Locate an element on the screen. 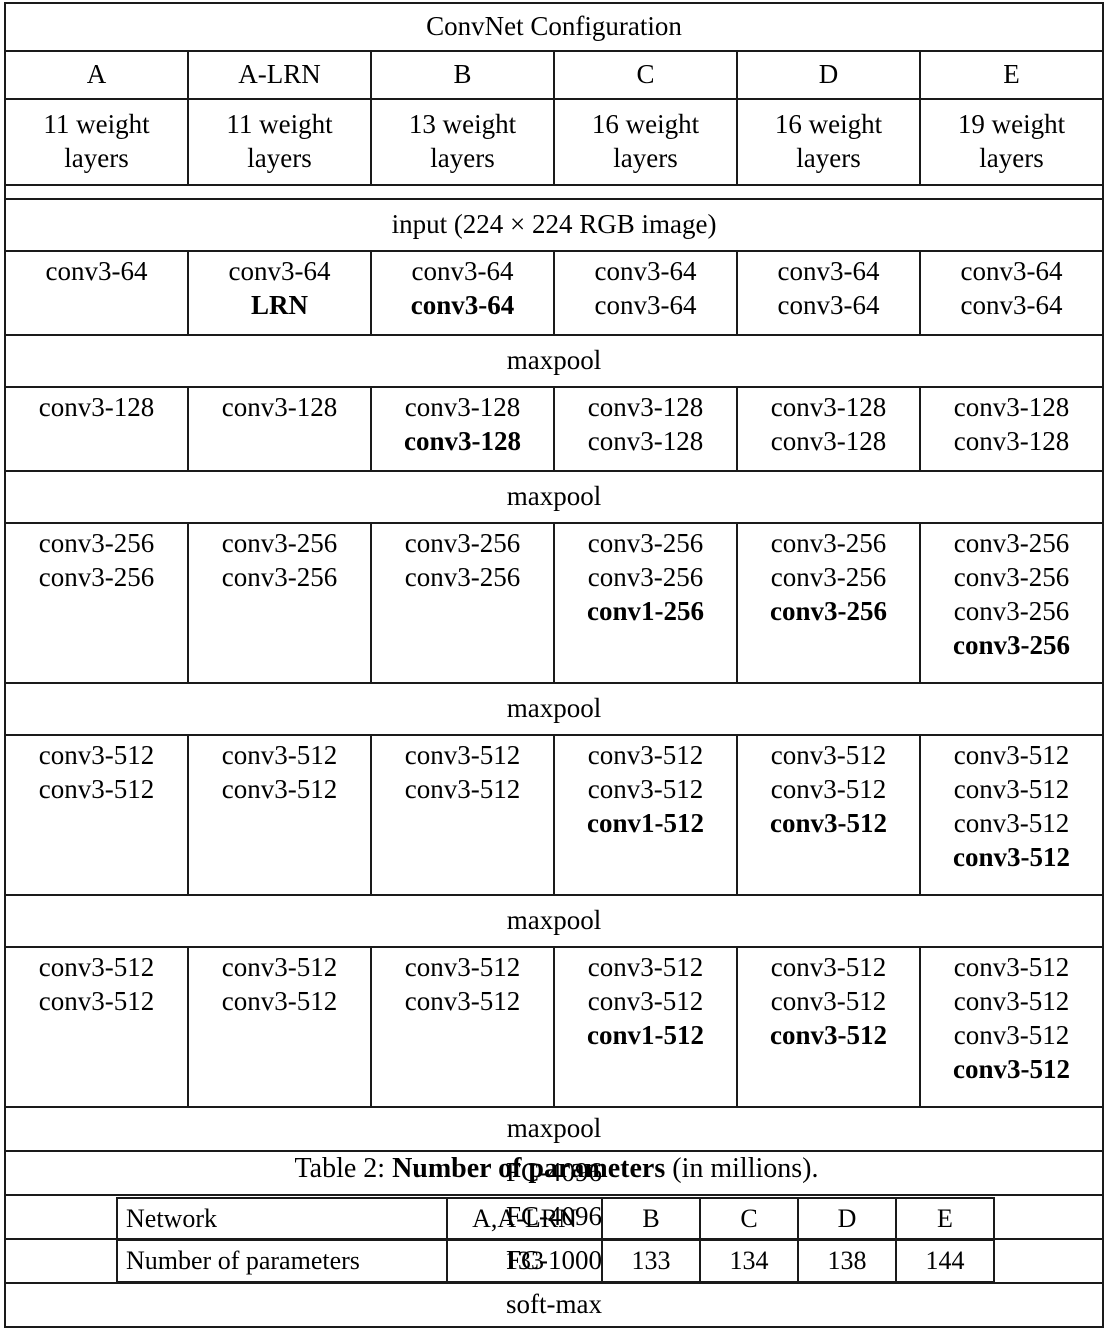  column-header-e: E is located at coordinates (1011, 75).